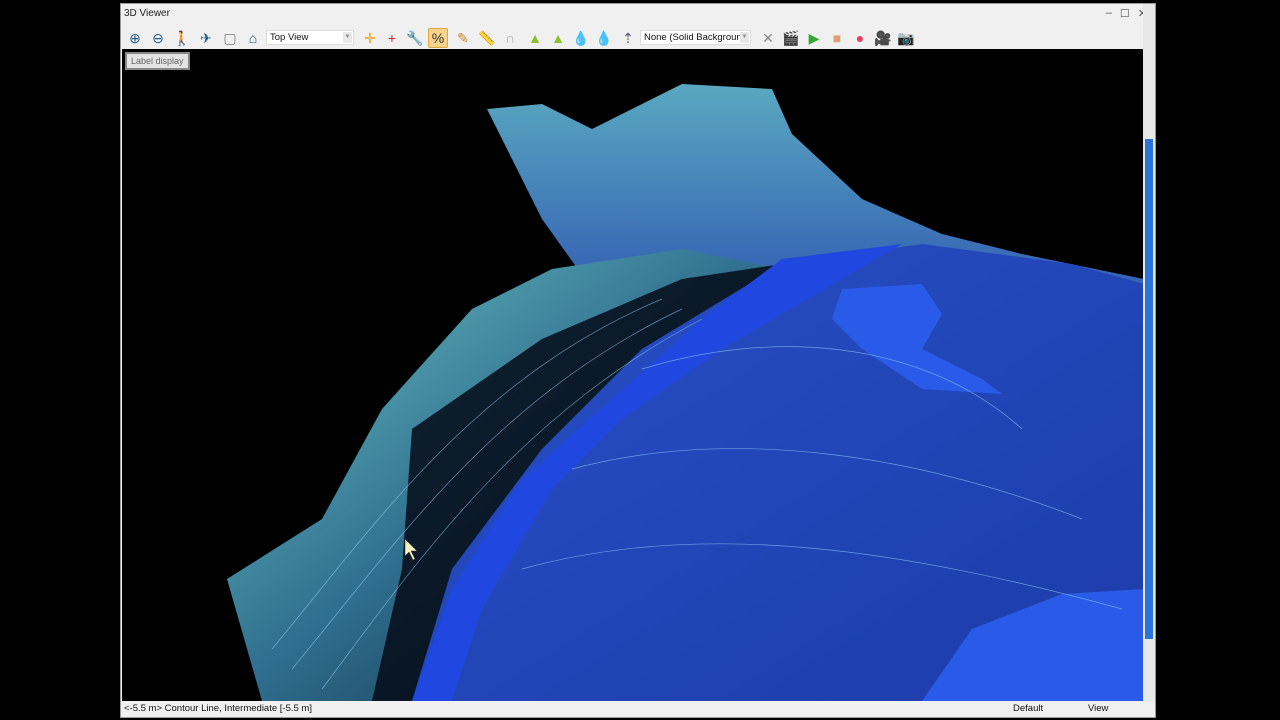 This screenshot has width=1280, height=720. I want to click on ruler-icon: 📏, so click(487, 38).